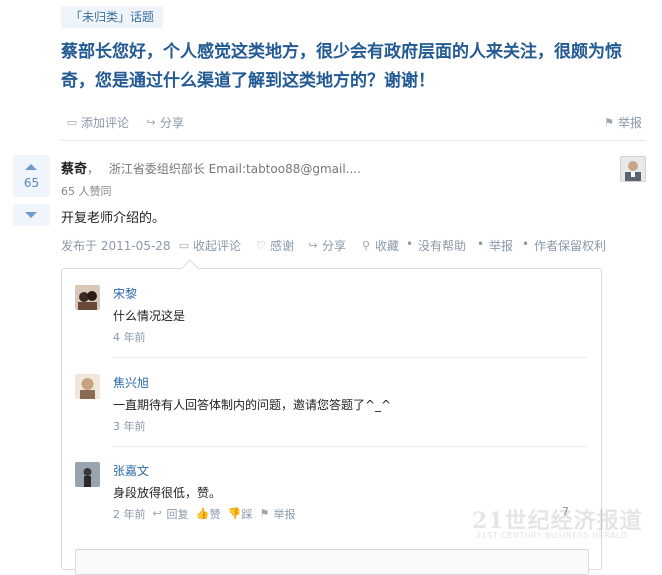 Image resolution: width=662 pixels, height=575 pixels. I want to click on thumbs-up-icon: 👍, so click(202, 513).